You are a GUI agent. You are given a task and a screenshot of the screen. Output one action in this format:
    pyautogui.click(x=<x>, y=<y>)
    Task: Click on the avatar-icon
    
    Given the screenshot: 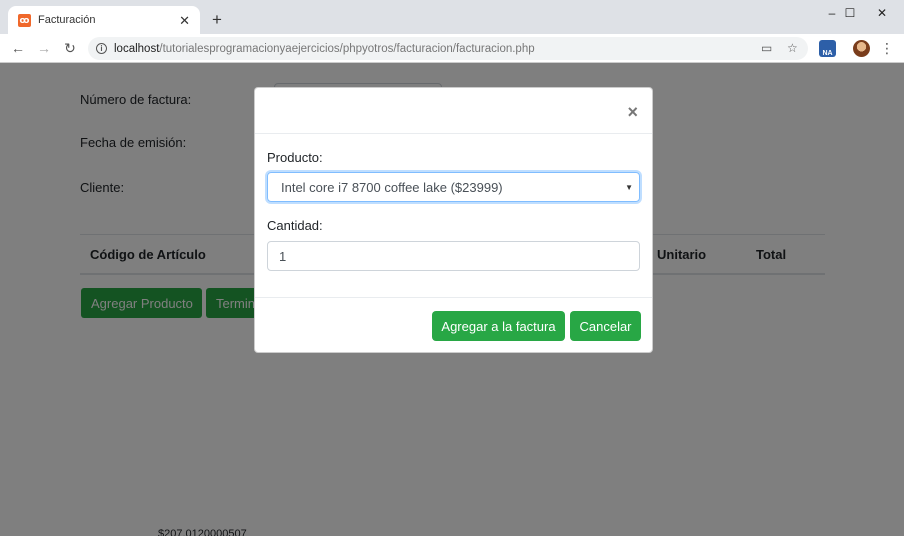 What is the action you would take?
    pyautogui.click(x=861, y=48)
    